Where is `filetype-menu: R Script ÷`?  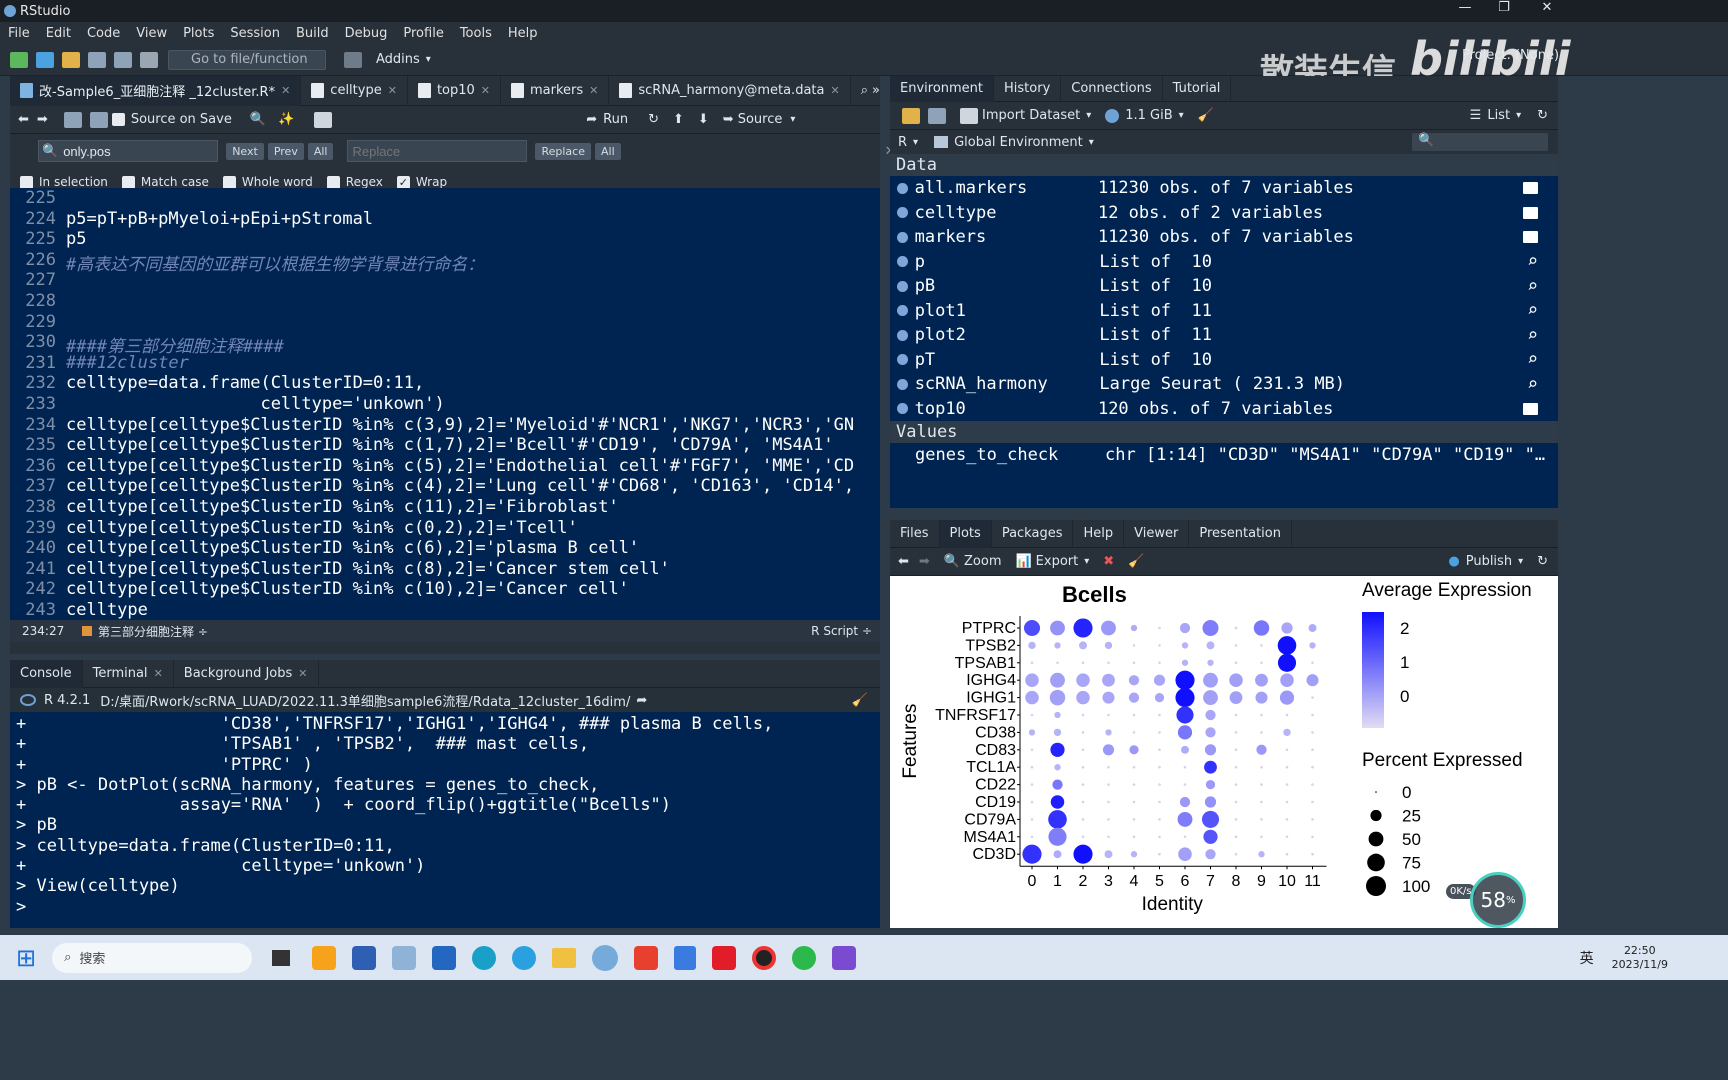
filetype-menu: R Script ÷ is located at coordinates (841, 631).